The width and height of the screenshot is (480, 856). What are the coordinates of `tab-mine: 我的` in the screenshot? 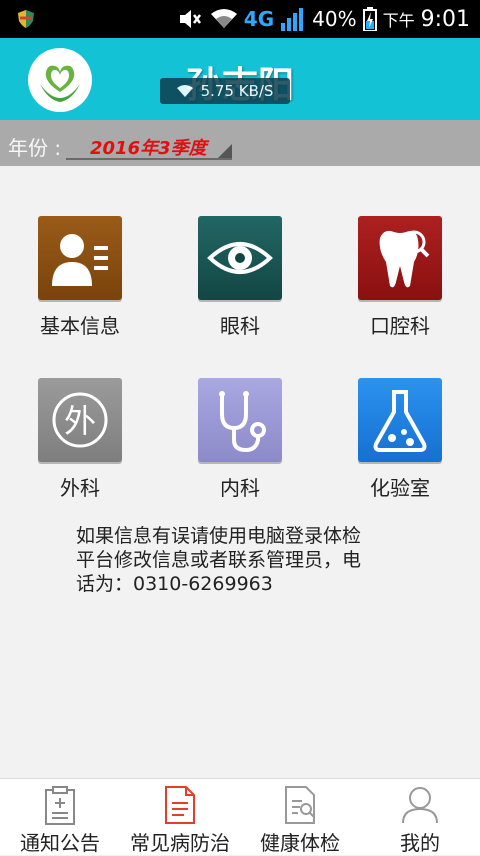 It's located at (420, 817).